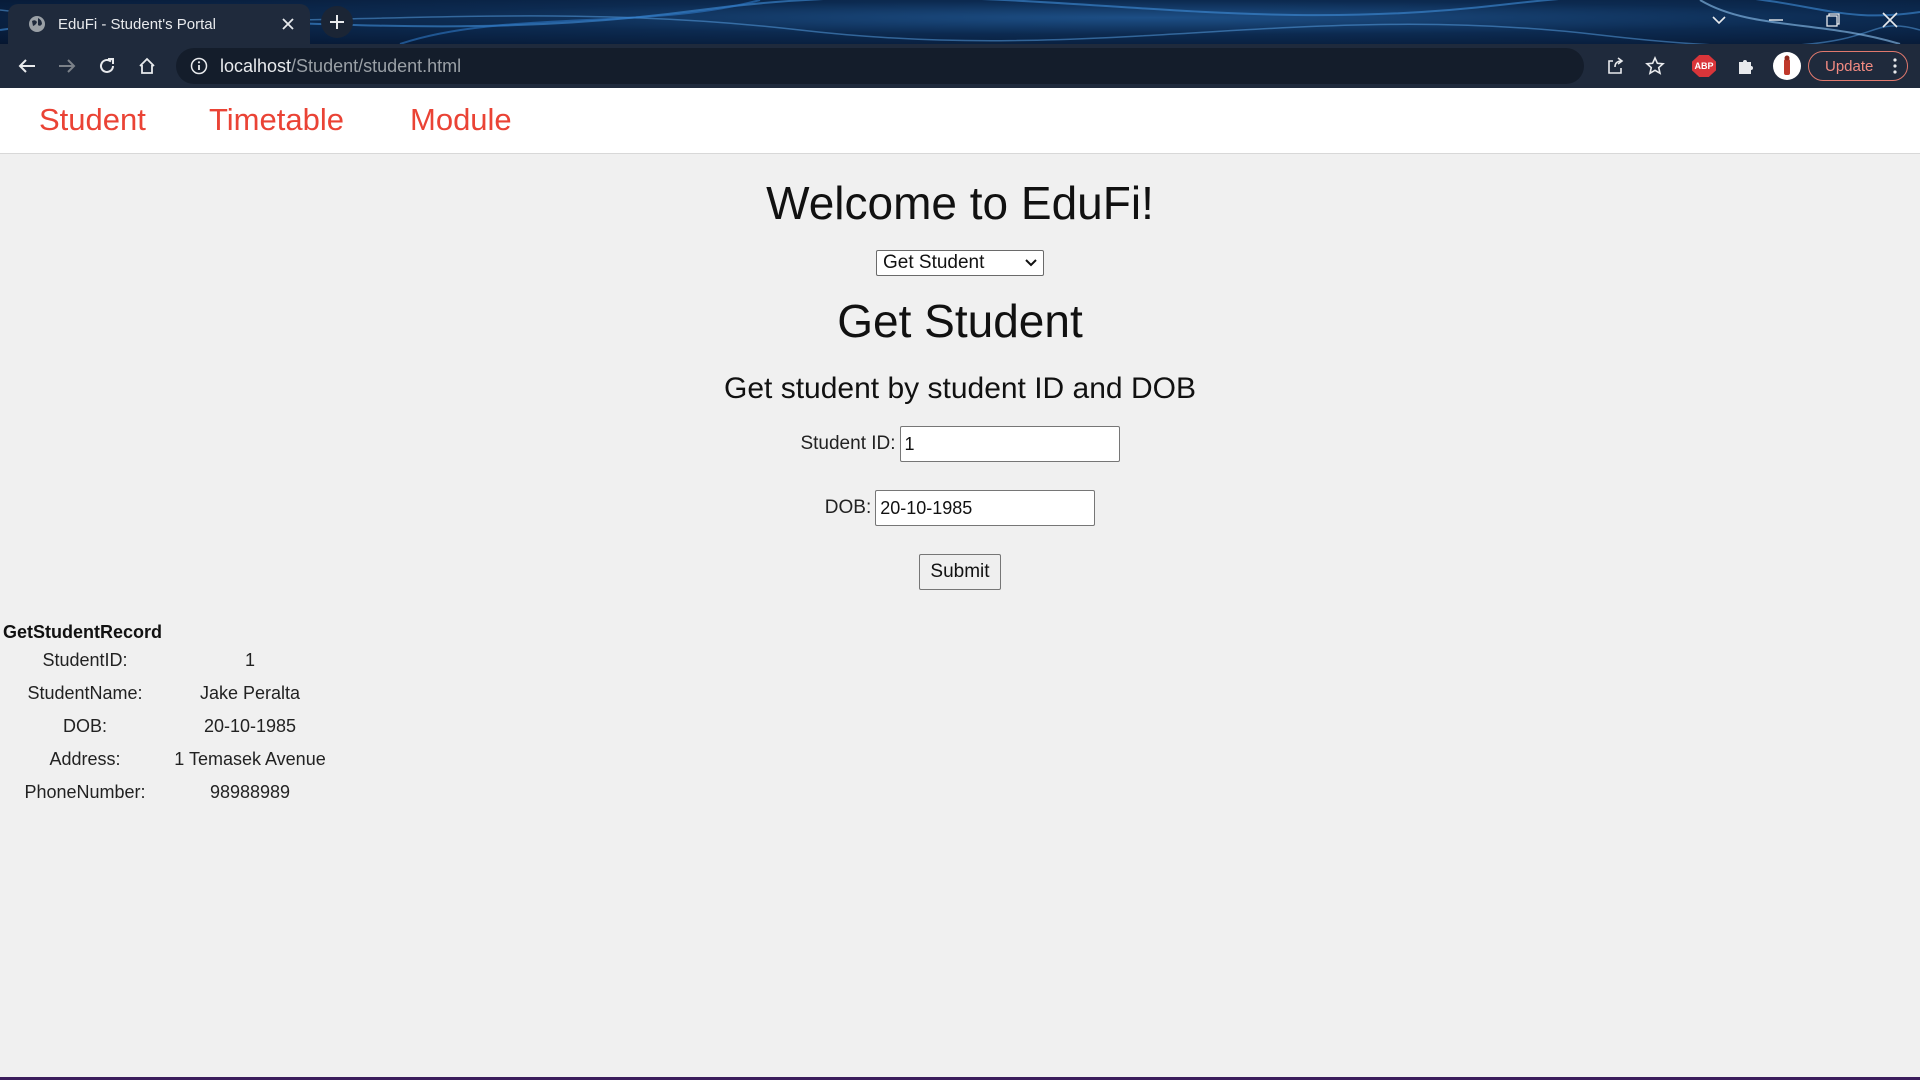 The height and width of the screenshot is (1080, 1920). Describe the element at coordinates (27, 66) in the screenshot. I see `back-arrow-icon` at that location.